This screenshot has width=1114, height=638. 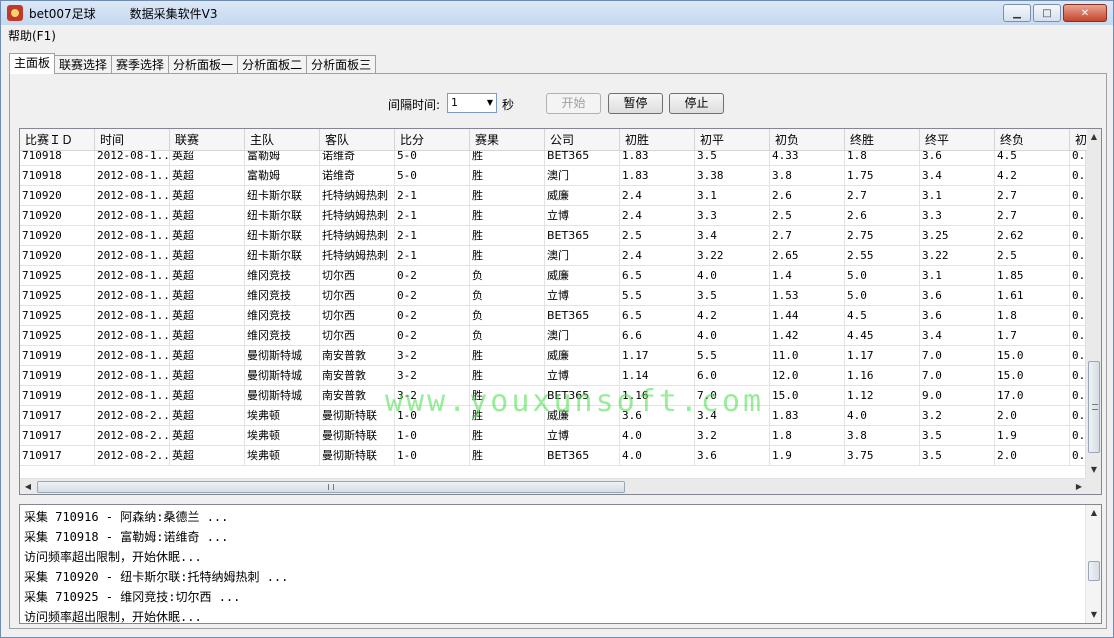 What do you see at coordinates (140, 64) in the screenshot?
I see `tab-season-select: 赛季选择` at bounding box center [140, 64].